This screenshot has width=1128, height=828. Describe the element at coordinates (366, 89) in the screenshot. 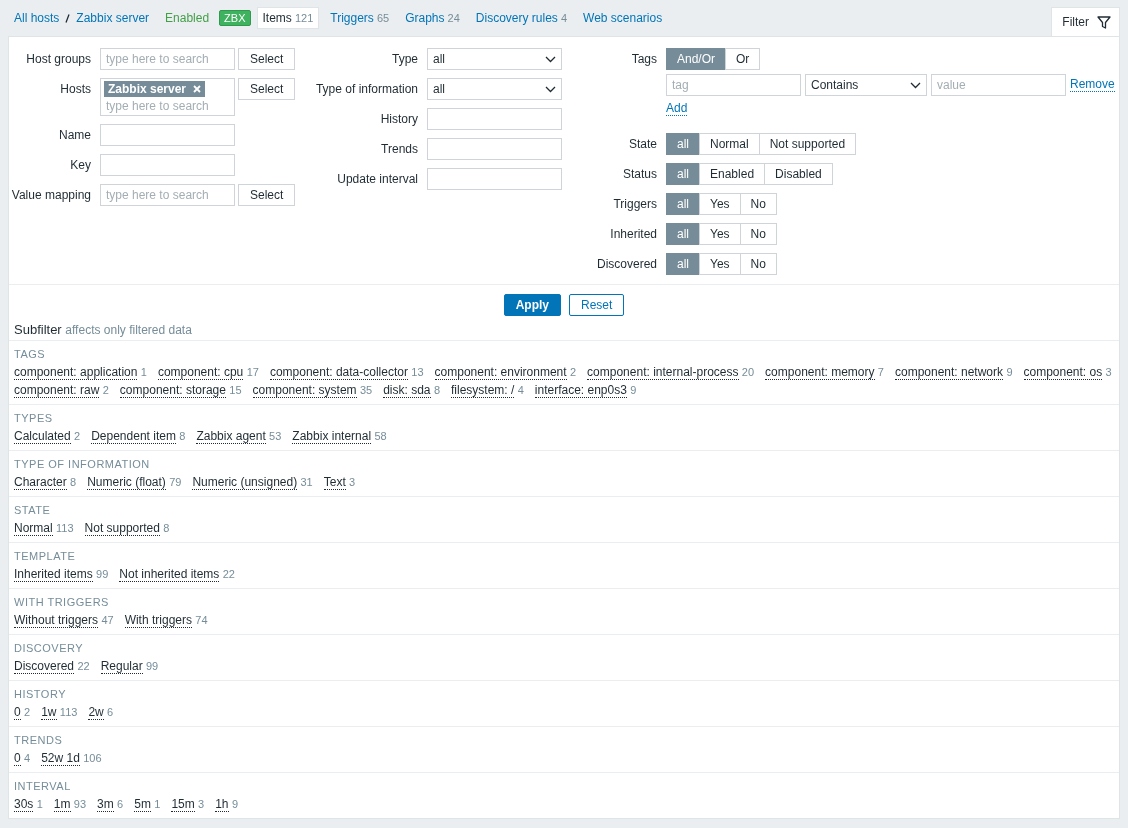

I see `field-label: Type of information` at that location.